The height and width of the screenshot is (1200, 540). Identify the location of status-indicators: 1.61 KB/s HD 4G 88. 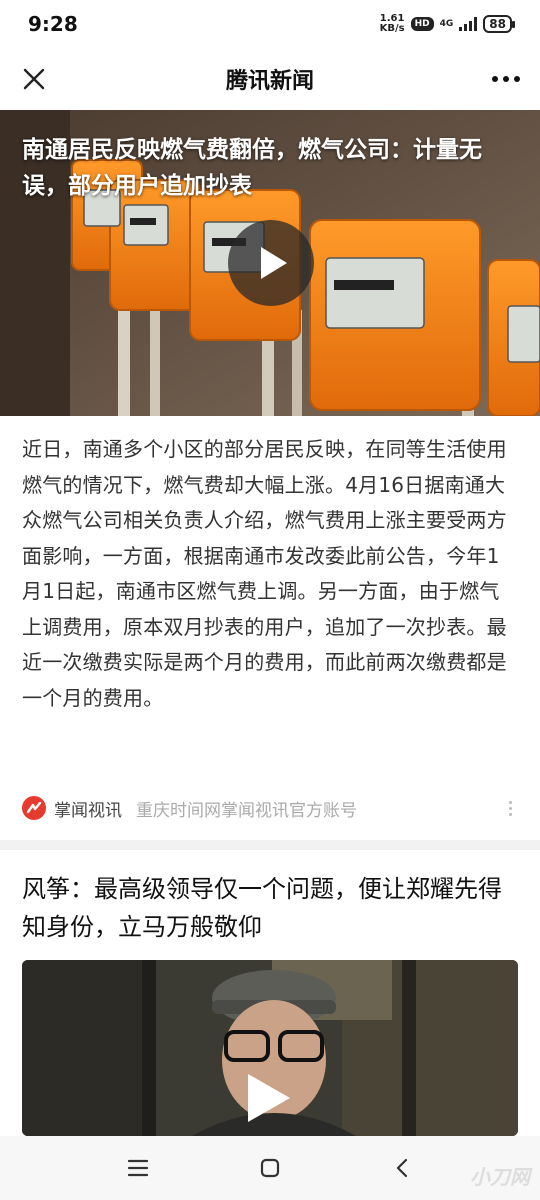
(447, 24).